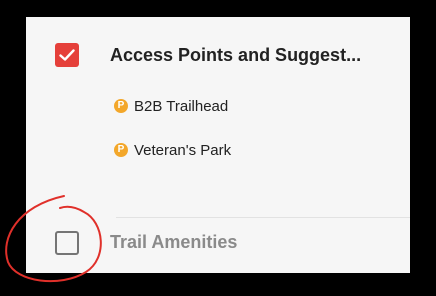  I want to click on layer-title-trail-amenities: Trail Amenities, so click(173, 242).